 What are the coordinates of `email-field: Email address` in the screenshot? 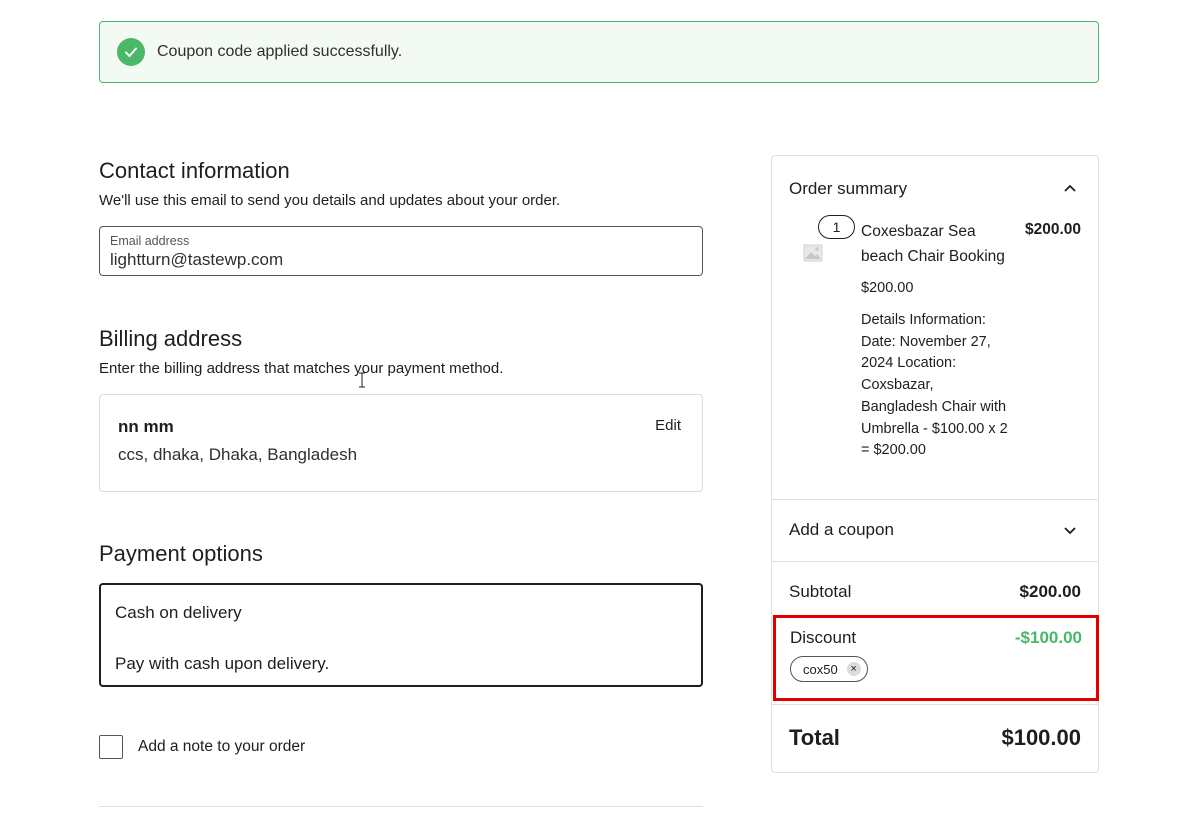 It's located at (401, 251).